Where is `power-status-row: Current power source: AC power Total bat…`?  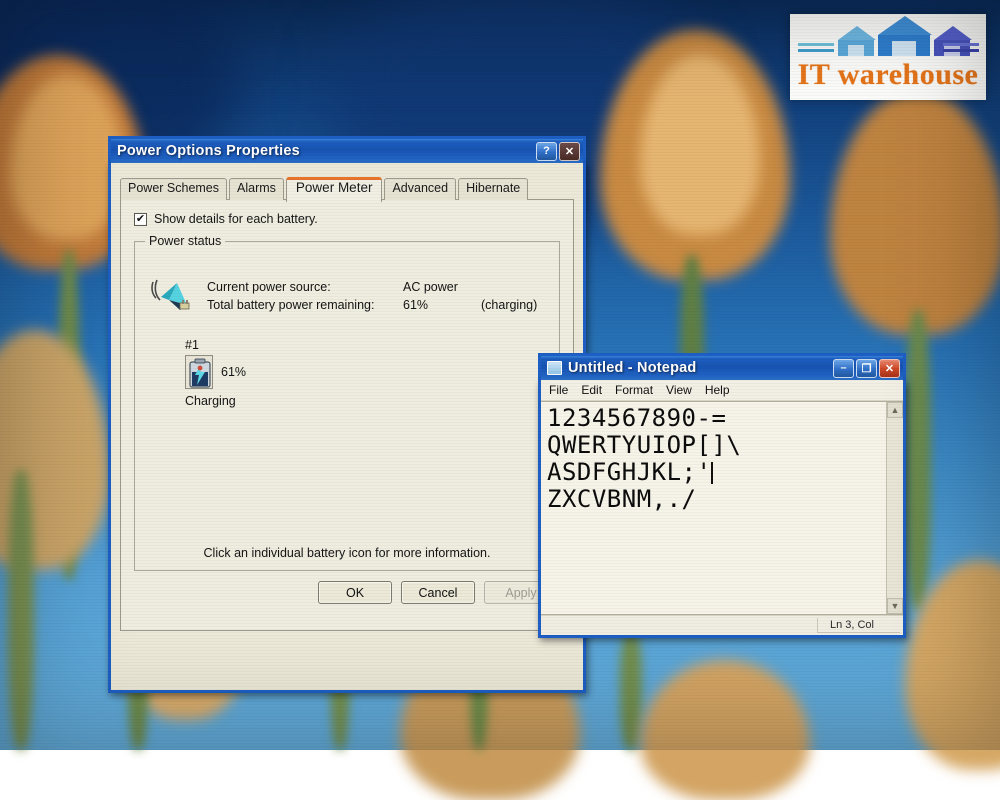 power-status-row: Current power source: AC power Total bat… is located at coordinates (347, 296).